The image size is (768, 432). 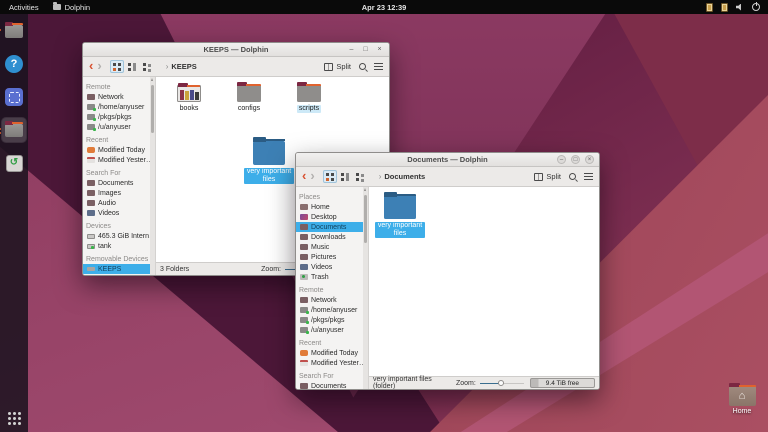 I want to click on desktop-icon-home: ⌂ Home, so click(x=742, y=399).